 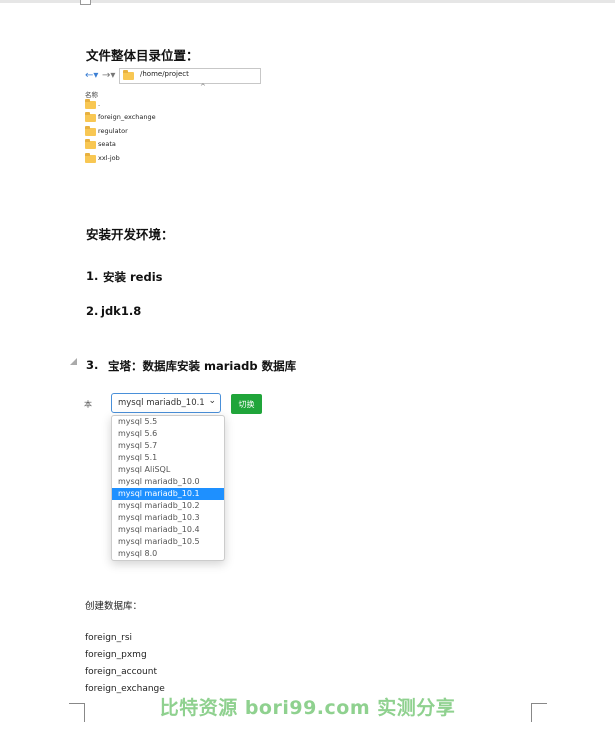 I want to click on version-select: mysql mariadb_10.1 ⌄, so click(x=166, y=403).